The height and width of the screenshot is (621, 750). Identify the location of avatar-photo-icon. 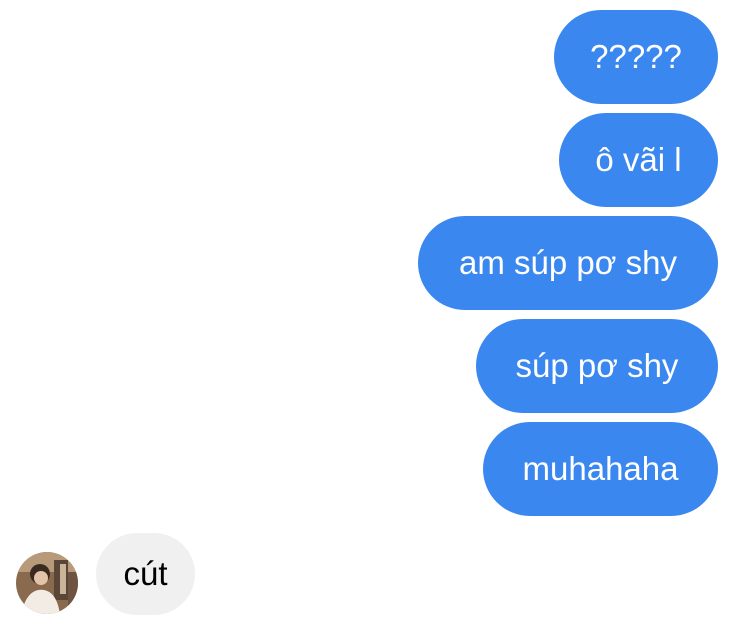
(47, 583).